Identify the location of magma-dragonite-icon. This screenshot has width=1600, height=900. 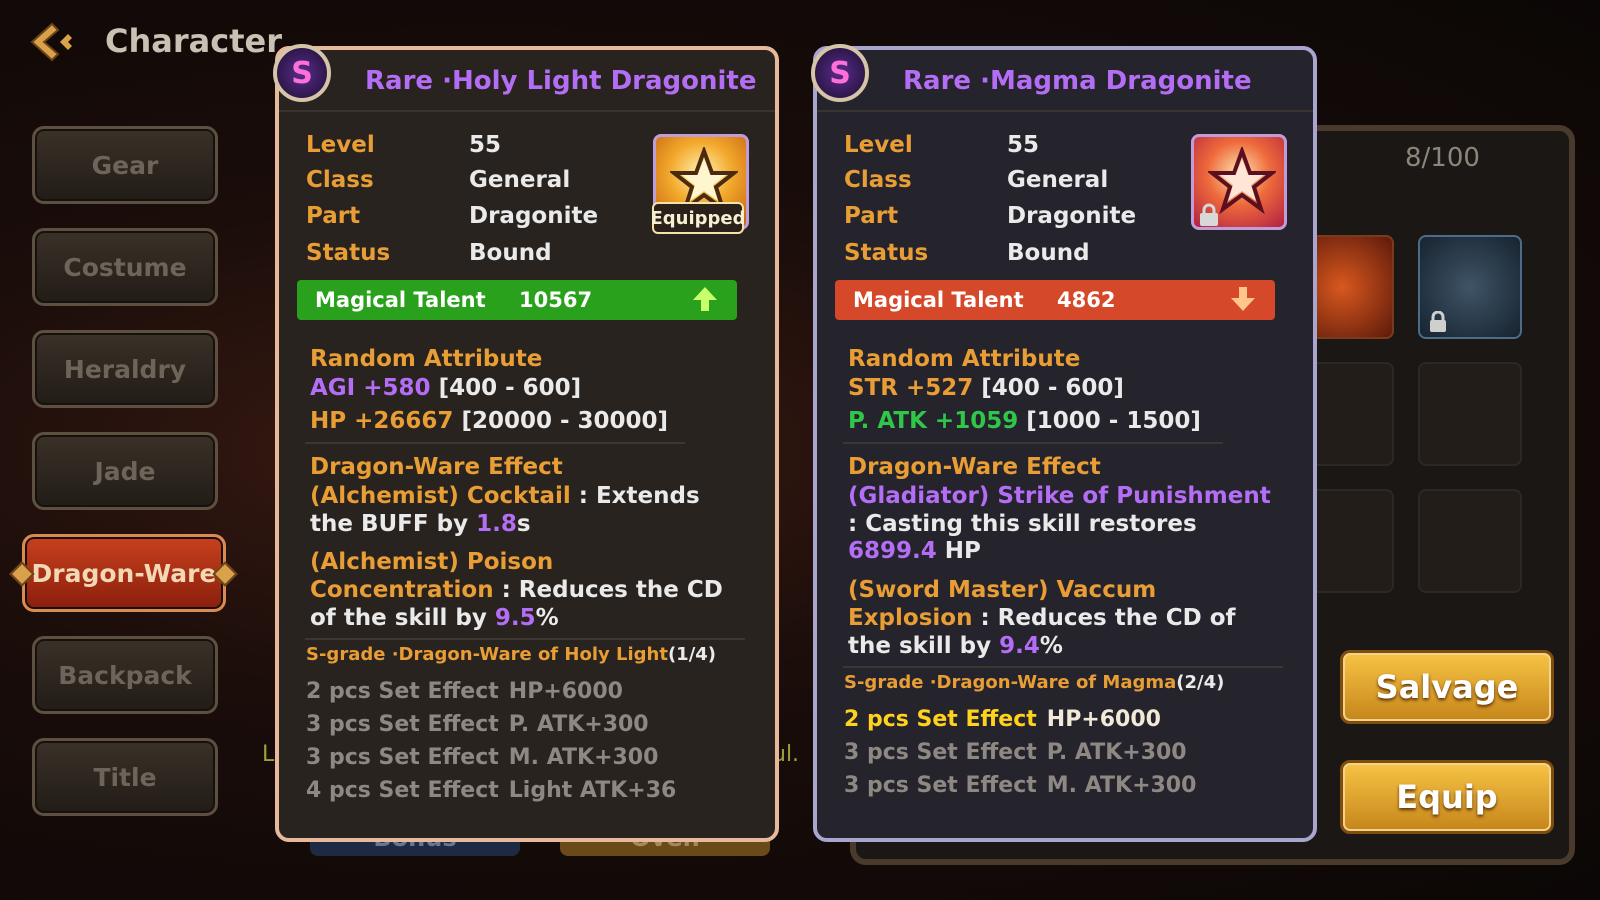
(1239, 182).